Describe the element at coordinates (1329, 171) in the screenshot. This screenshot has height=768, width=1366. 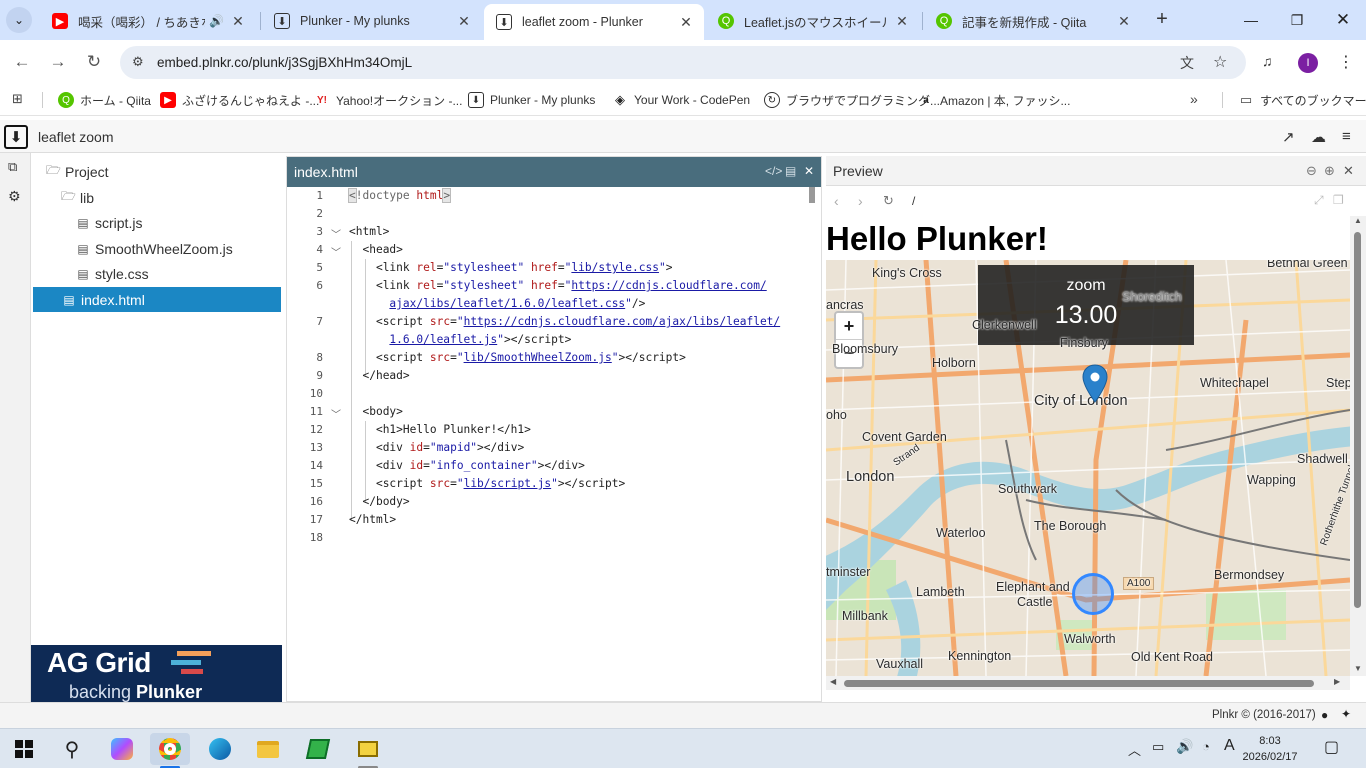
I see `zoom-in-icon: ⊕` at that location.